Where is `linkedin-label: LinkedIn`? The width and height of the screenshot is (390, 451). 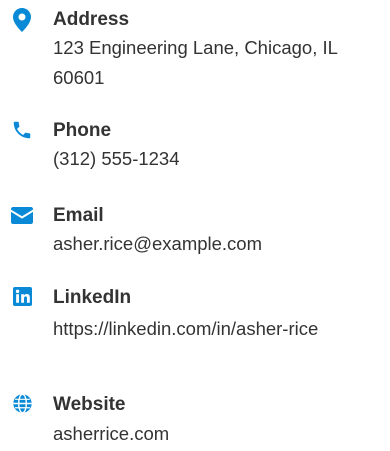 linkedin-label: LinkedIn is located at coordinates (92, 297).